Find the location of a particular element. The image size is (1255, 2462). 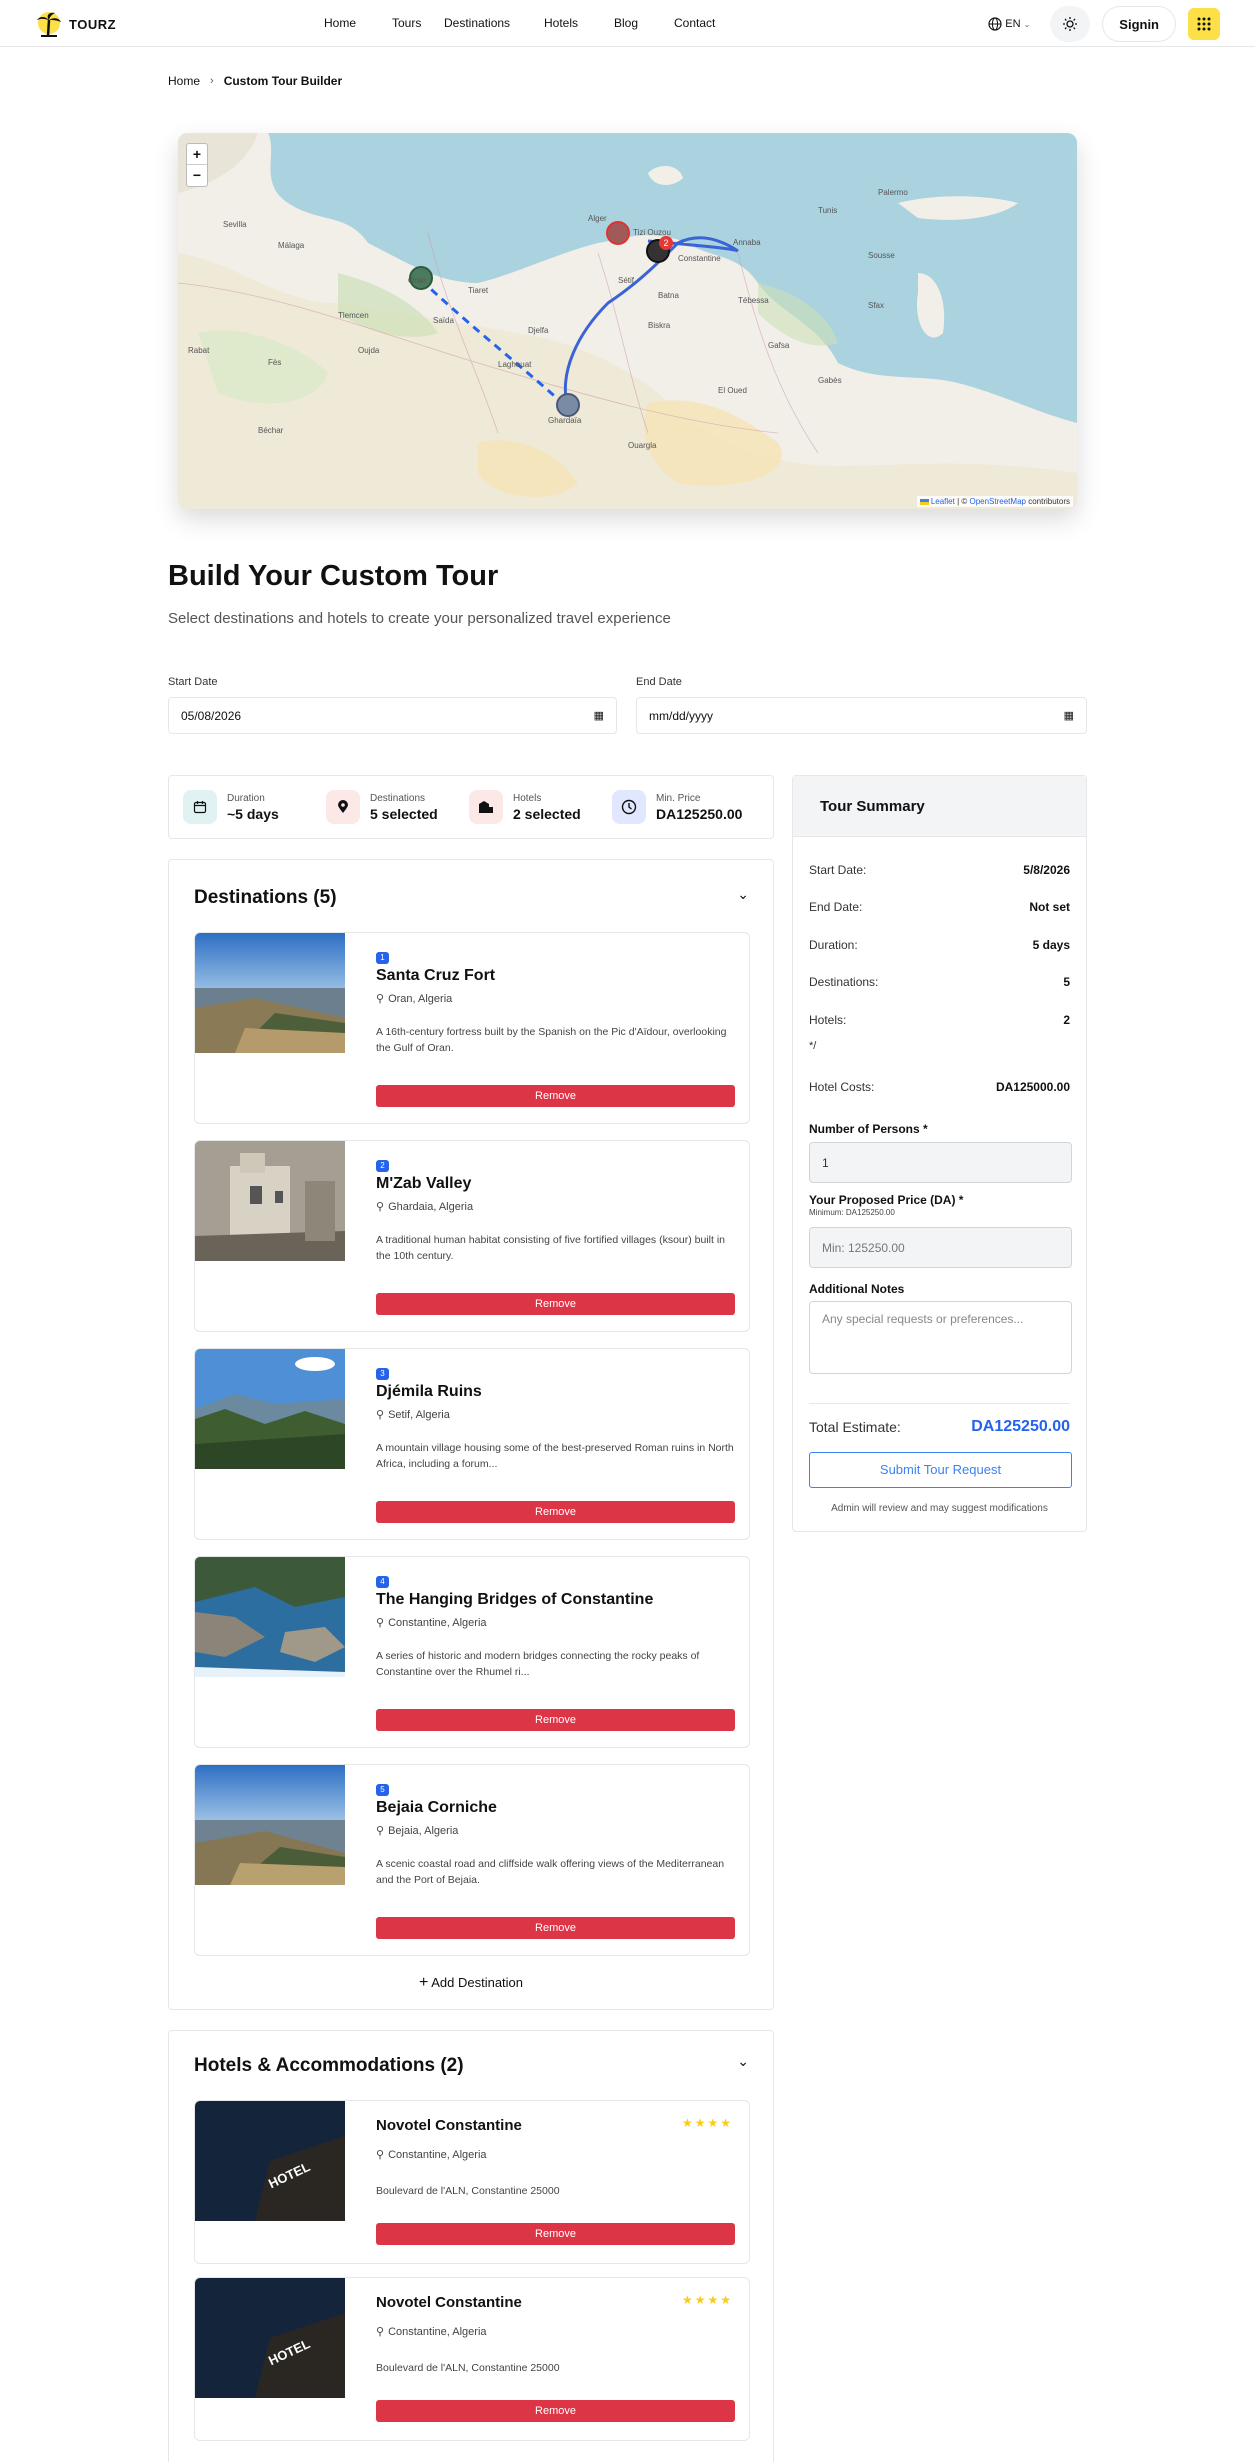

nav-link-tours: Tours is located at coordinates (418, 23).